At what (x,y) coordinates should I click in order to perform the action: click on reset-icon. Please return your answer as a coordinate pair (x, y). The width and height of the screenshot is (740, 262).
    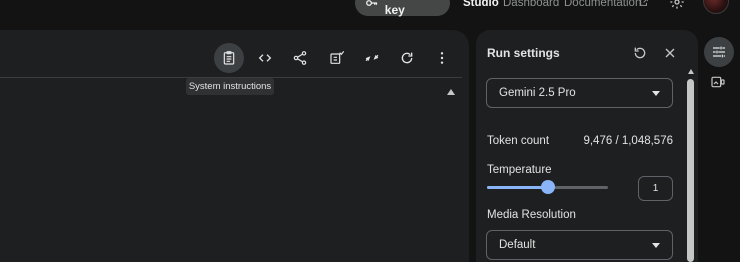
    Looking at the image, I should click on (640, 53).